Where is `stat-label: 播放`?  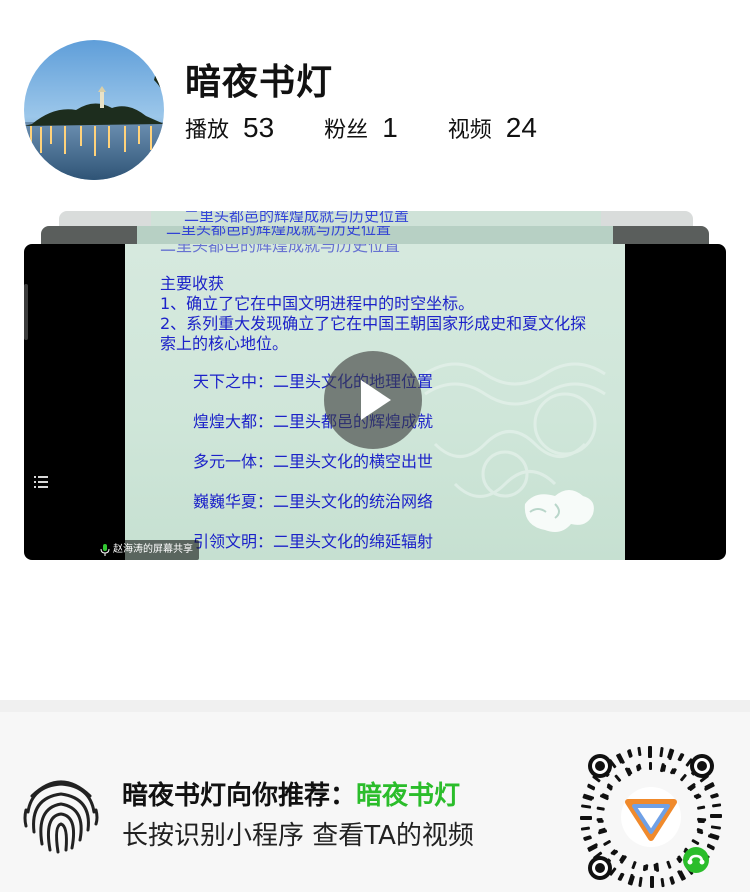 stat-label: 播放 is located at coordinates (207, 130).